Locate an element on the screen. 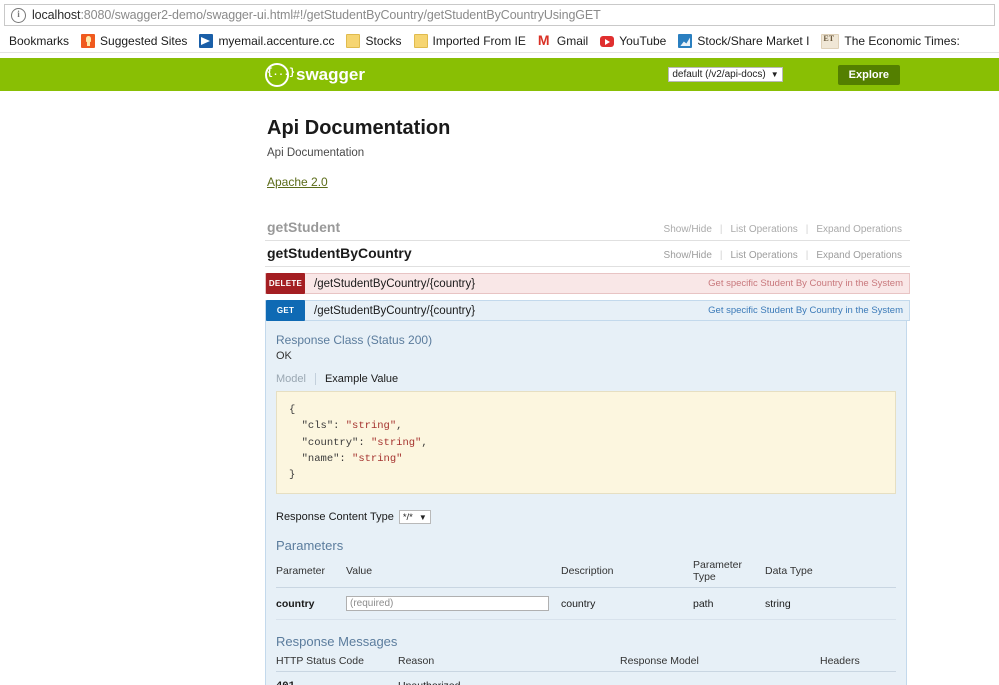 The width and height of the screenshot is (999, 685). api-spec-select: default (/v2/api-docs) ▼ is located at coordinates (725, 74).